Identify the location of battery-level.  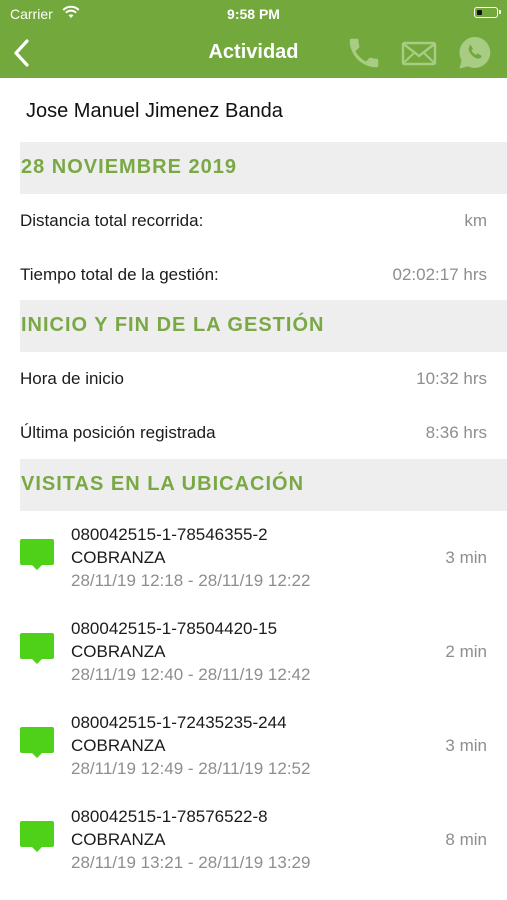
(479, 12).